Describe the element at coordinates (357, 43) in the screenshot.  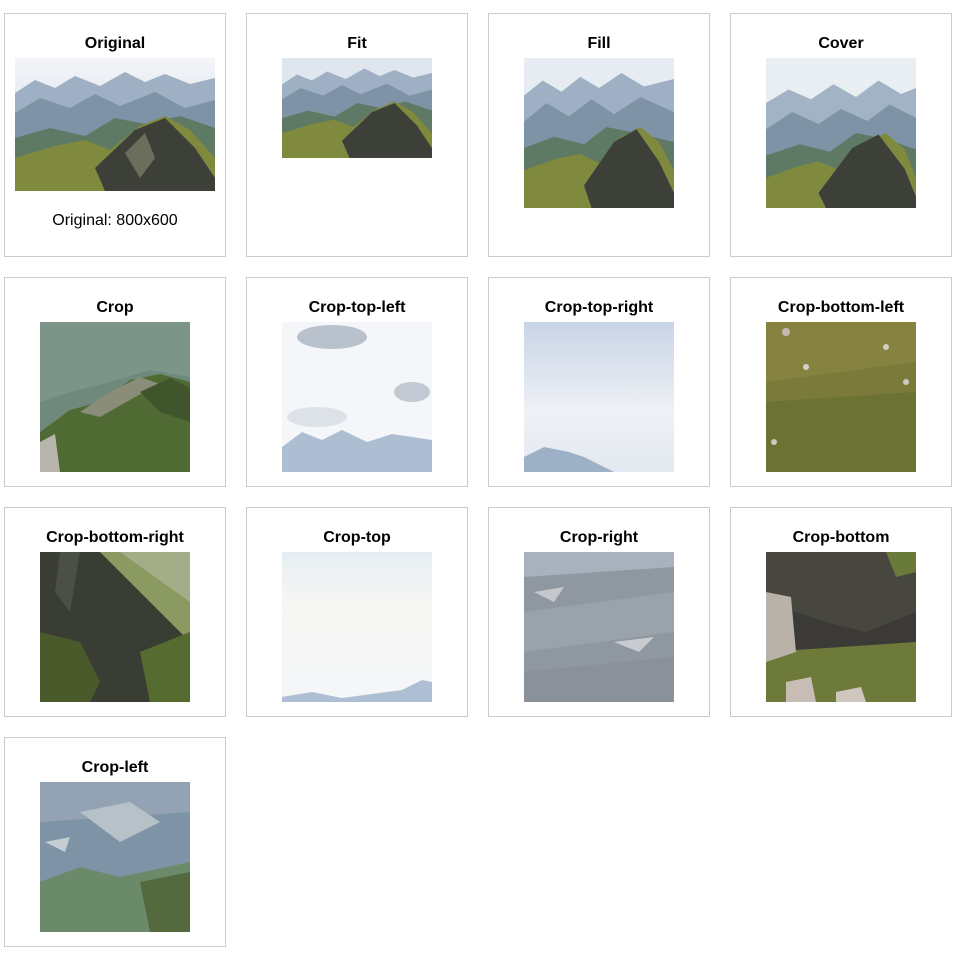
I see `card-title: Fit` at that location.